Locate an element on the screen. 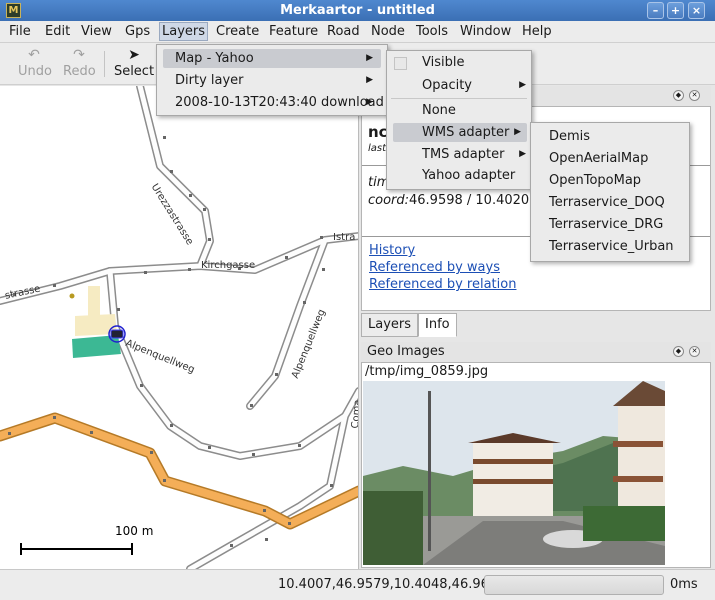 The image size is (715, 600). menu-item-terraservice-urban: Terraservice_Urban is located at coordinates (611, 246).